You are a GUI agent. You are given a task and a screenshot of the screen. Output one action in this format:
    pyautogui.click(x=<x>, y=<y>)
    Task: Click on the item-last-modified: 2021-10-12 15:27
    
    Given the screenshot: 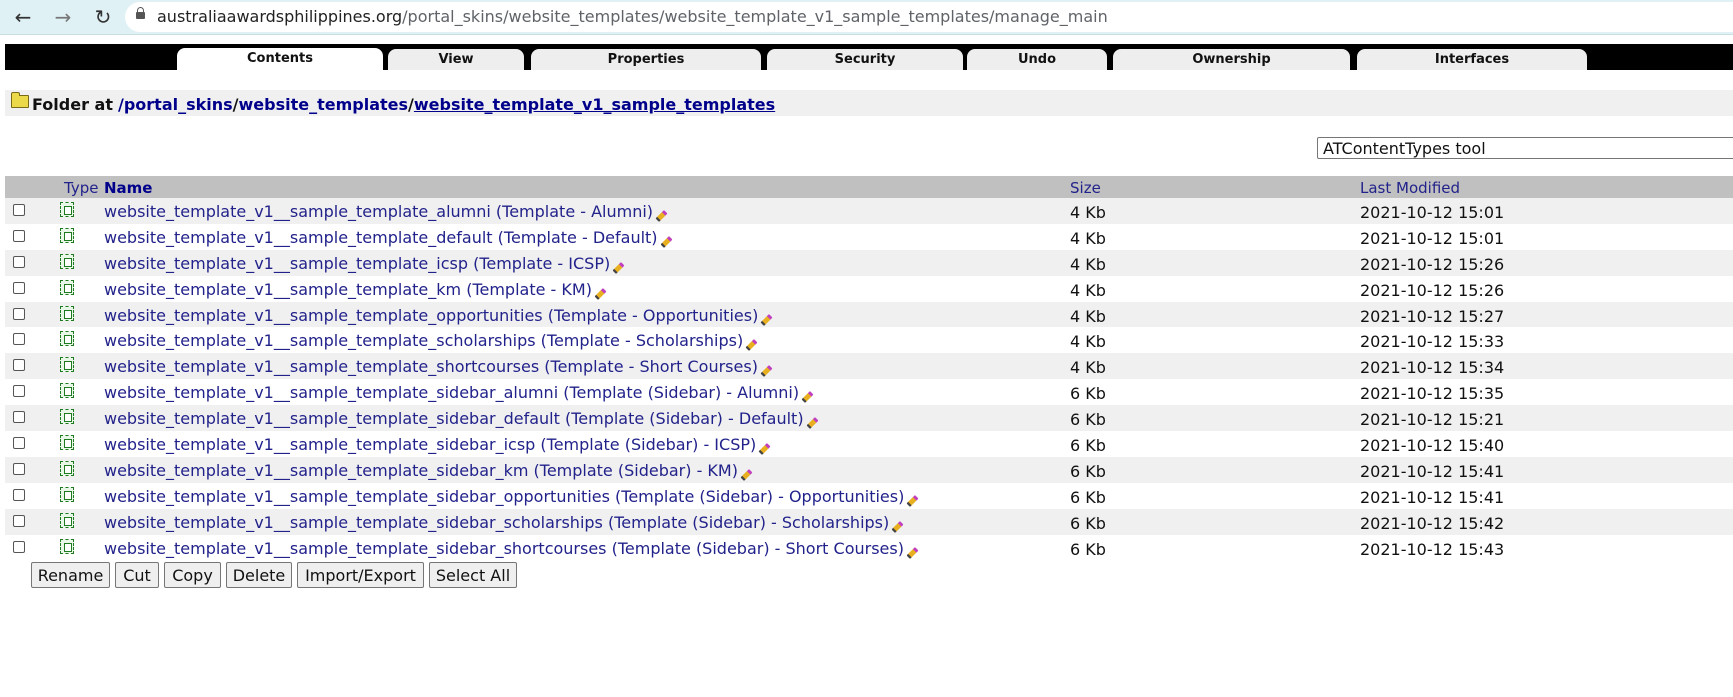 What is the action you would take?
    pyautogui.click(x=1432, y=316)
    